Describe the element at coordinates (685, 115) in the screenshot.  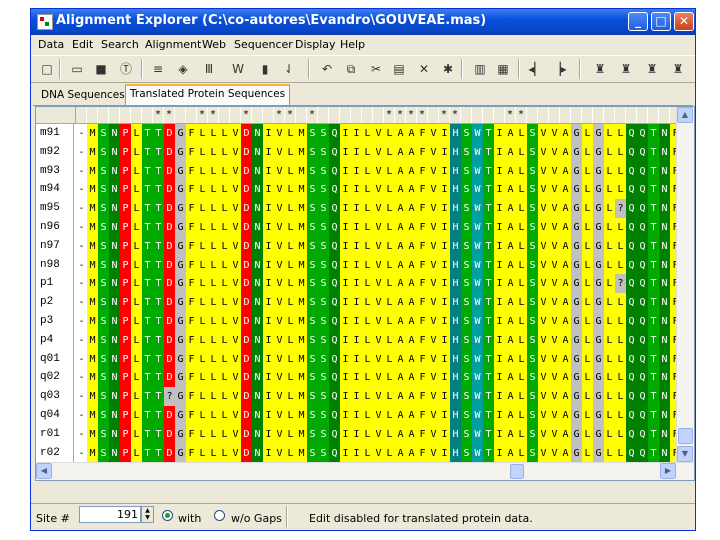
I see `scroll-up-icon: ▲` at that location.